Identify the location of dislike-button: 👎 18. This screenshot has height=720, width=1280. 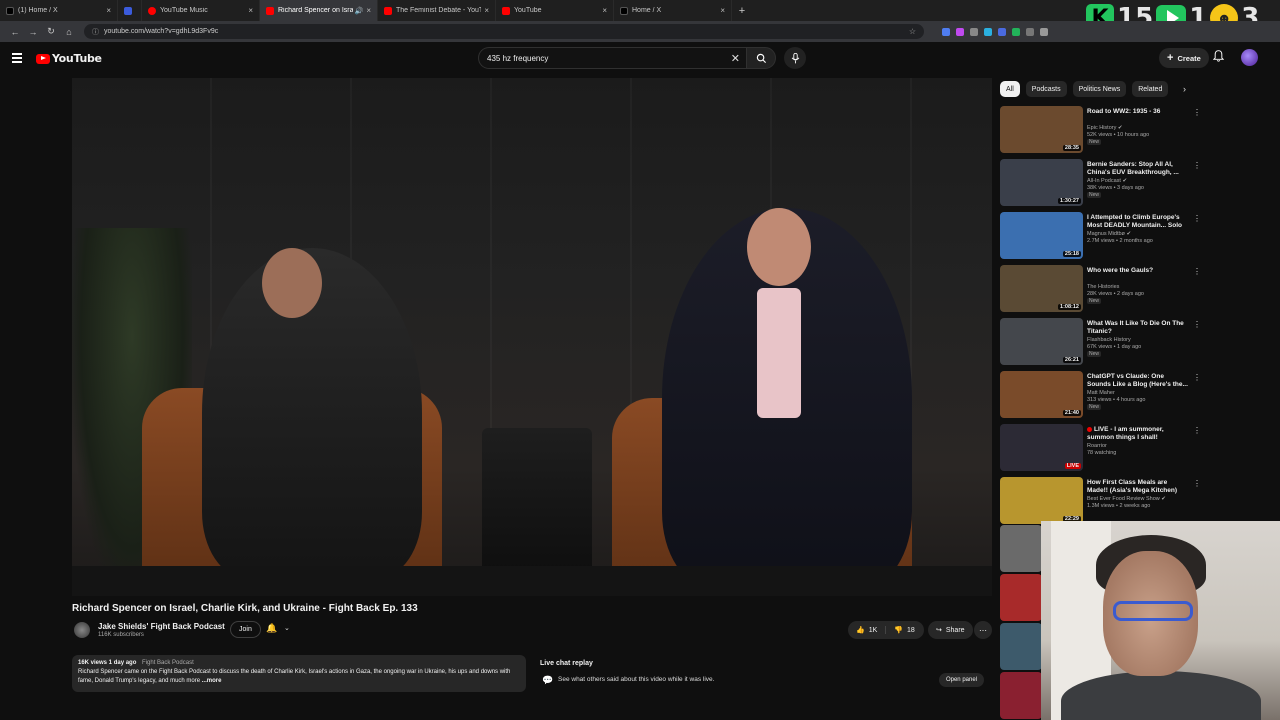
(900, 630).